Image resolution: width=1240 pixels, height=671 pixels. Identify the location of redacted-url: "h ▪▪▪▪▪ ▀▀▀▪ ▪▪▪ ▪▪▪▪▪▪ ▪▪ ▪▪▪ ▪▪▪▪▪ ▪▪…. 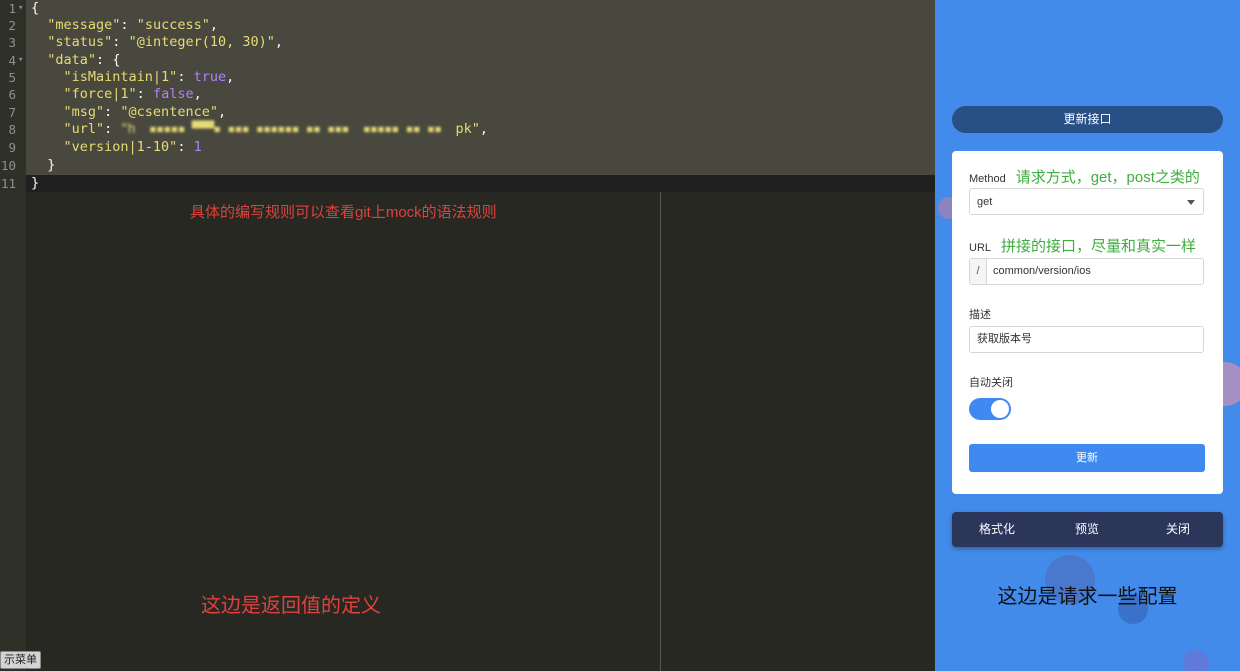
(288, 129).